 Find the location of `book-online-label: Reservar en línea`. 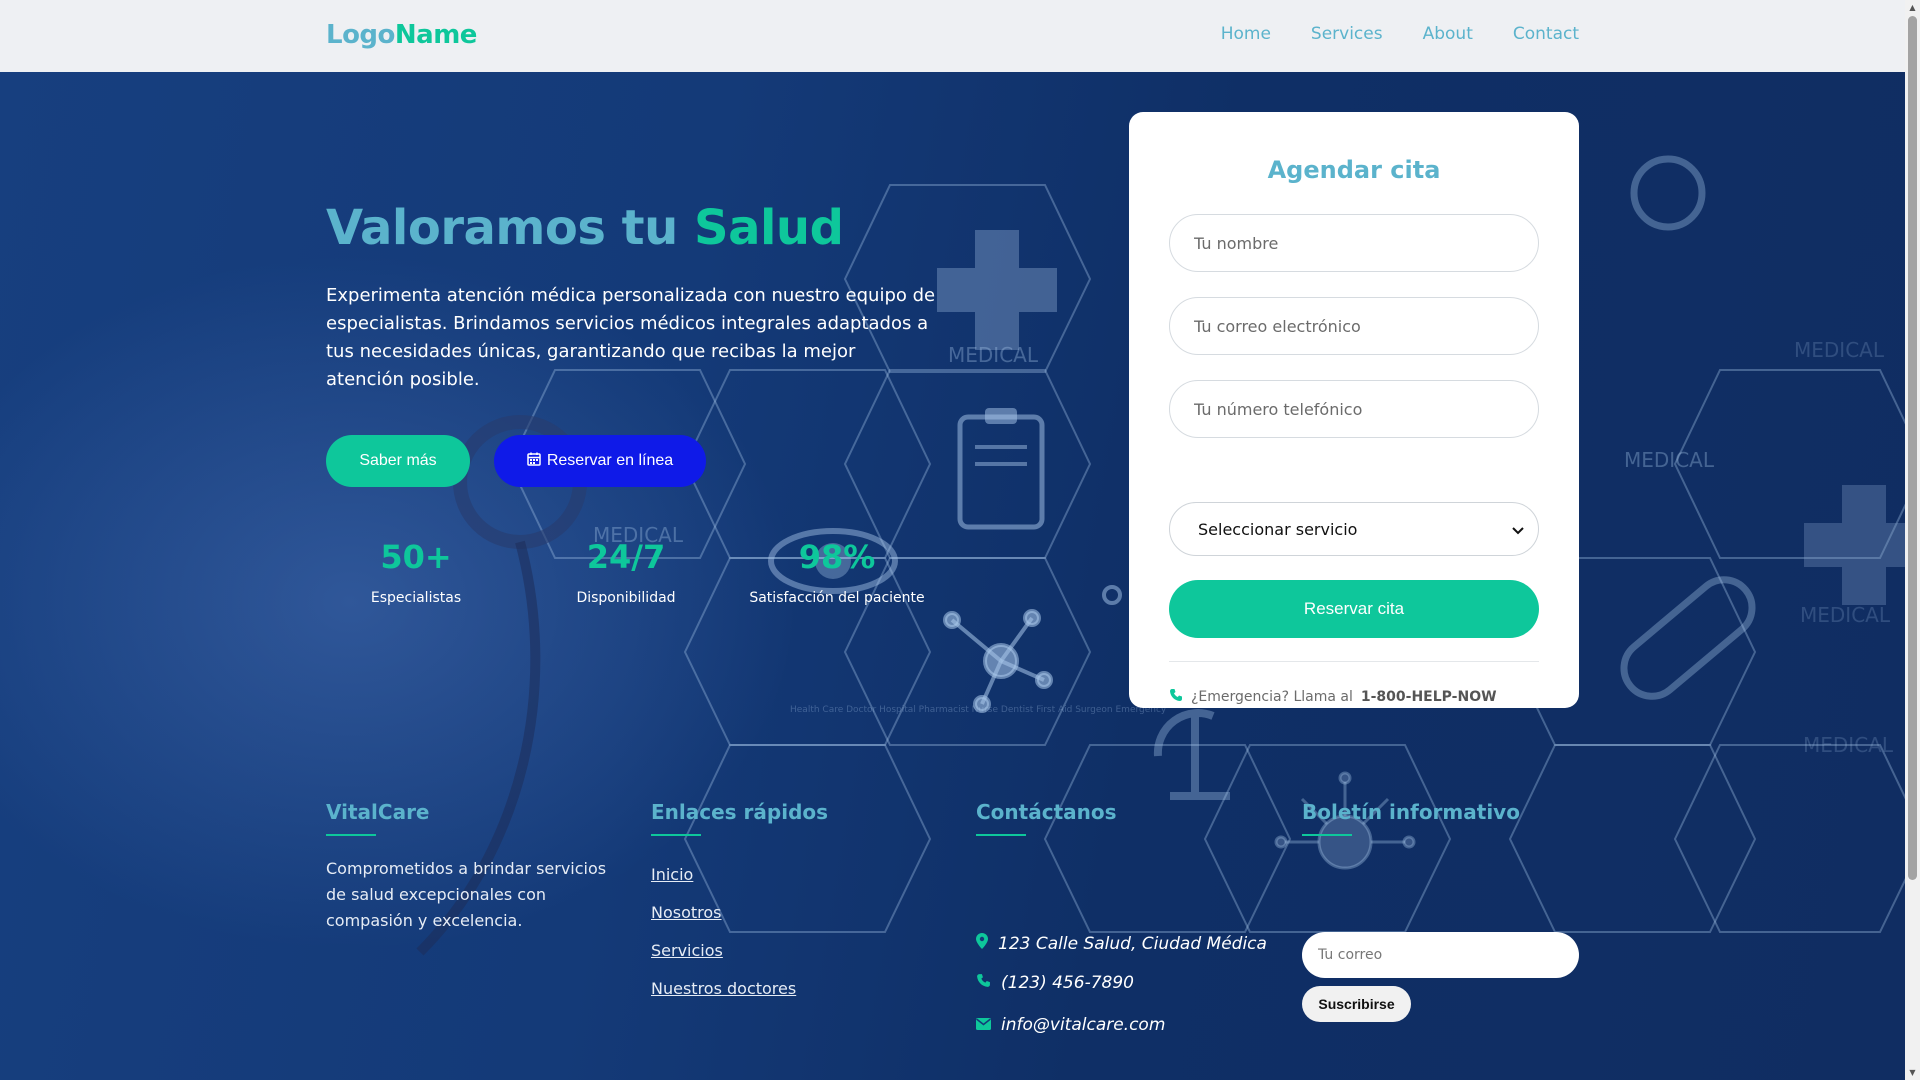

book-online-label: Reservar en línea is located at coordinates (610, 460).